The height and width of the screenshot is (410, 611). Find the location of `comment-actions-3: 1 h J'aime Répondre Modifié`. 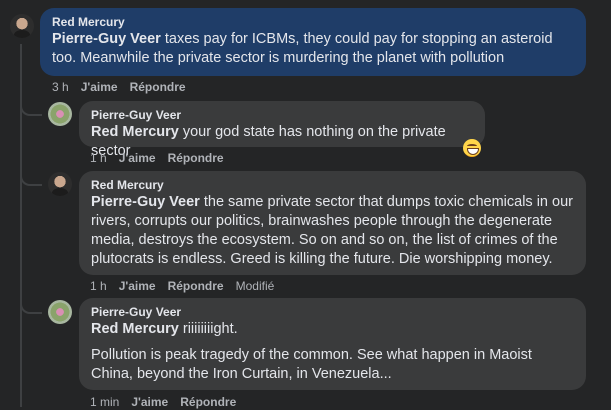

comment-actions-3: 1 h J'aime Répondre Modifié is located at coordinates (188, 286).